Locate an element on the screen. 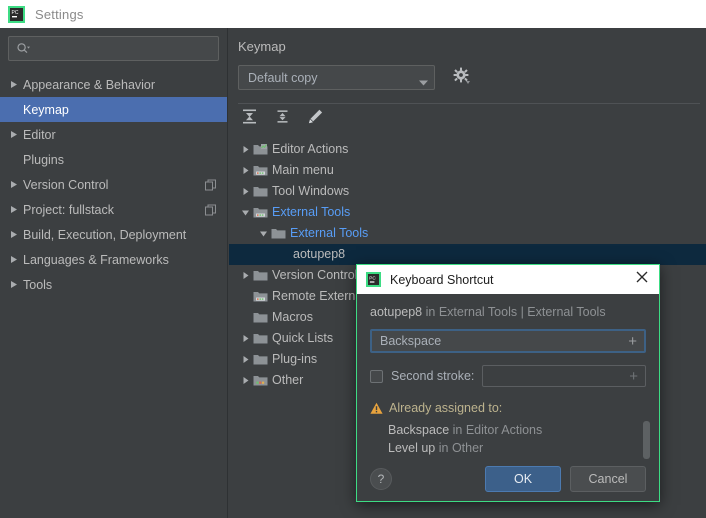 This screenshot has height=518, width=706. tree-row-label: Editor Actions is located at coordinates (310, 149).